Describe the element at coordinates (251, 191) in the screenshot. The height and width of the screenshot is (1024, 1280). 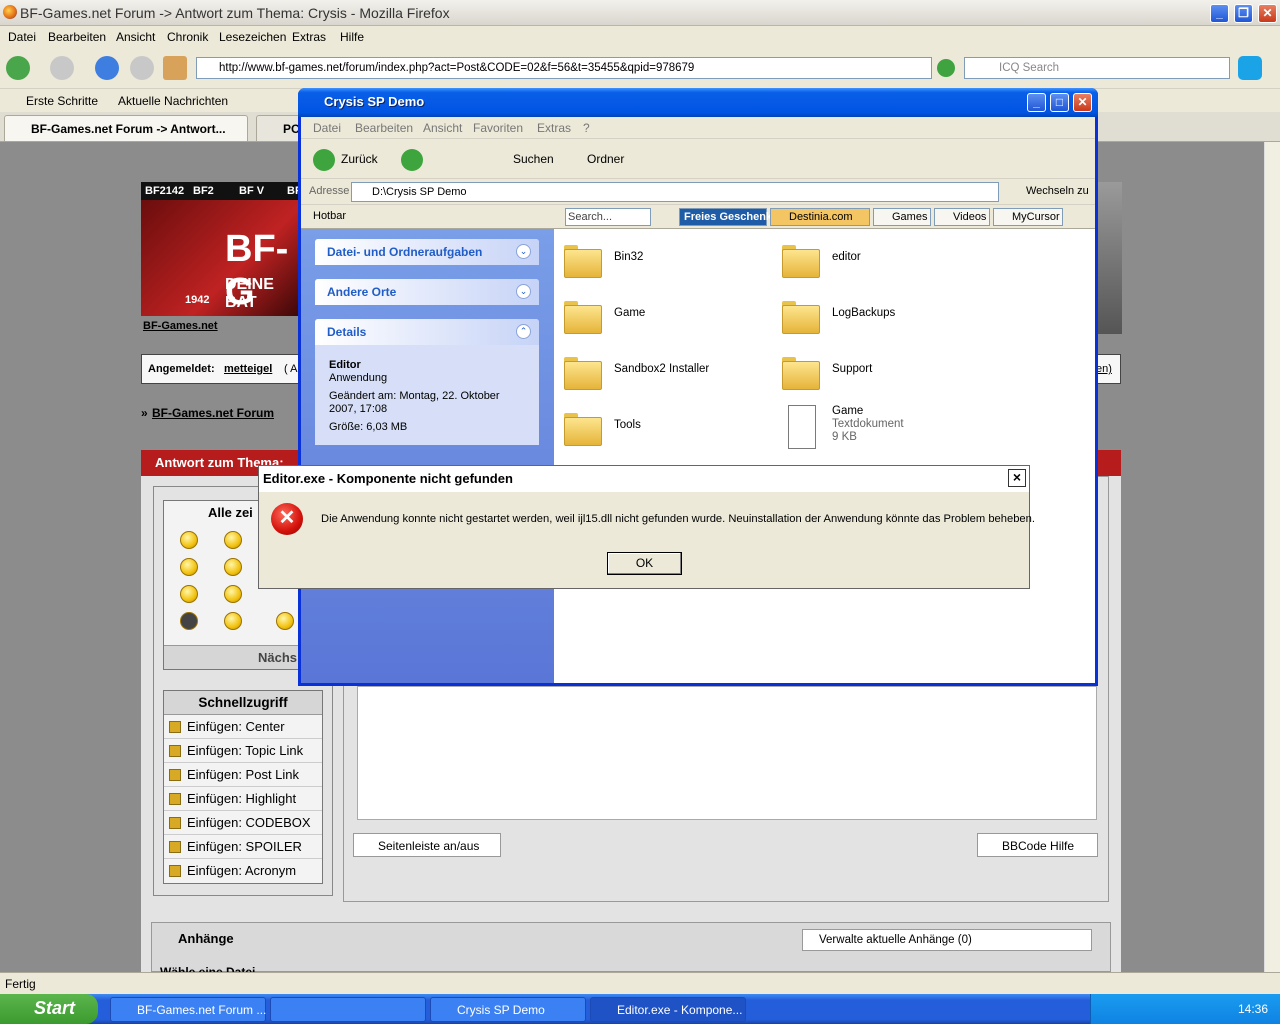
I see `game-tab: BF V` at that location.